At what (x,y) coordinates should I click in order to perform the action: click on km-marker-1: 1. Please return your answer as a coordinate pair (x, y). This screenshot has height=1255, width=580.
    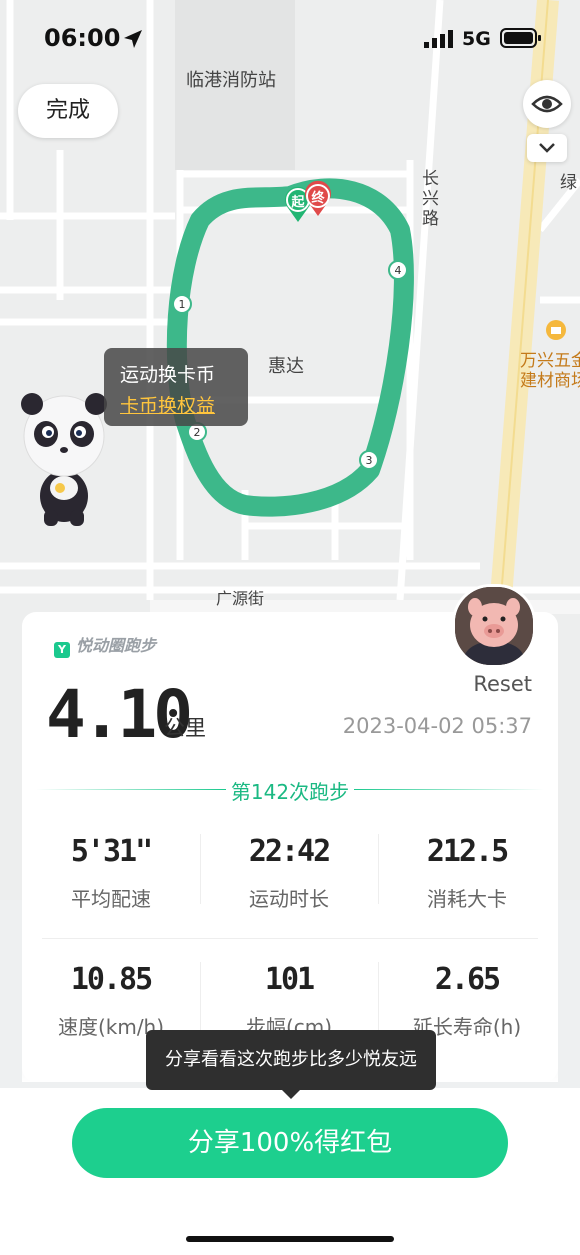
    Looking at the image, I should click on (182, 304).